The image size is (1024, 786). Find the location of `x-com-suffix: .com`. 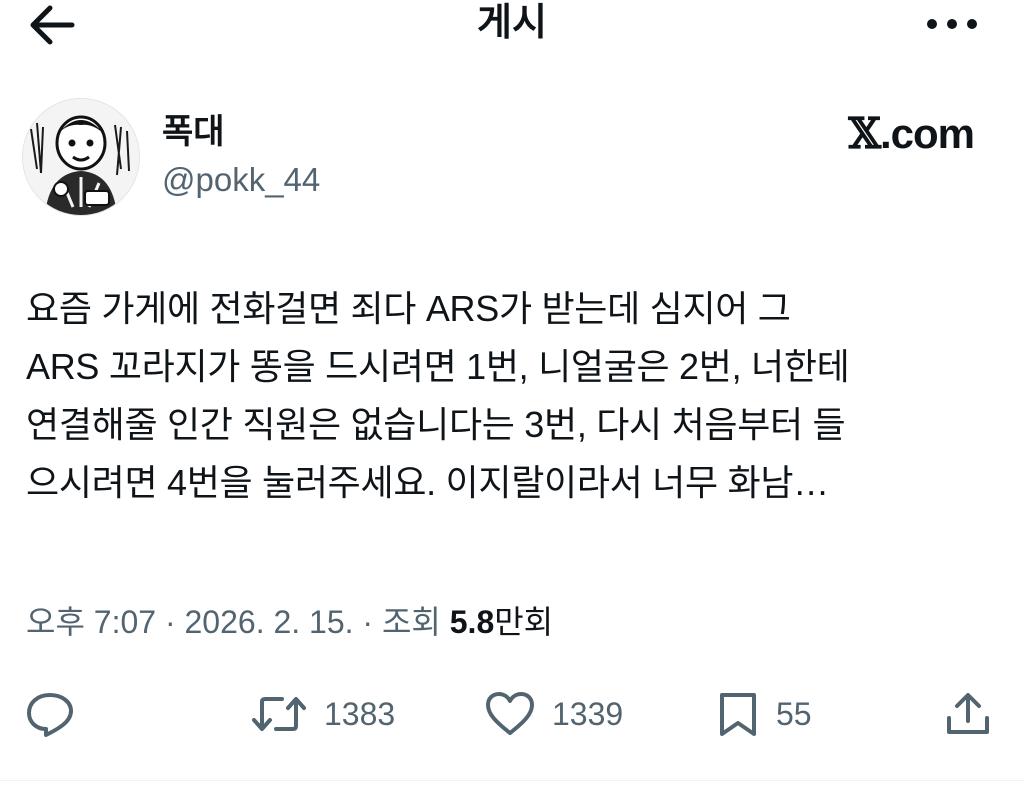

x-com-suffix: .com is located at coordinates (927, 133).